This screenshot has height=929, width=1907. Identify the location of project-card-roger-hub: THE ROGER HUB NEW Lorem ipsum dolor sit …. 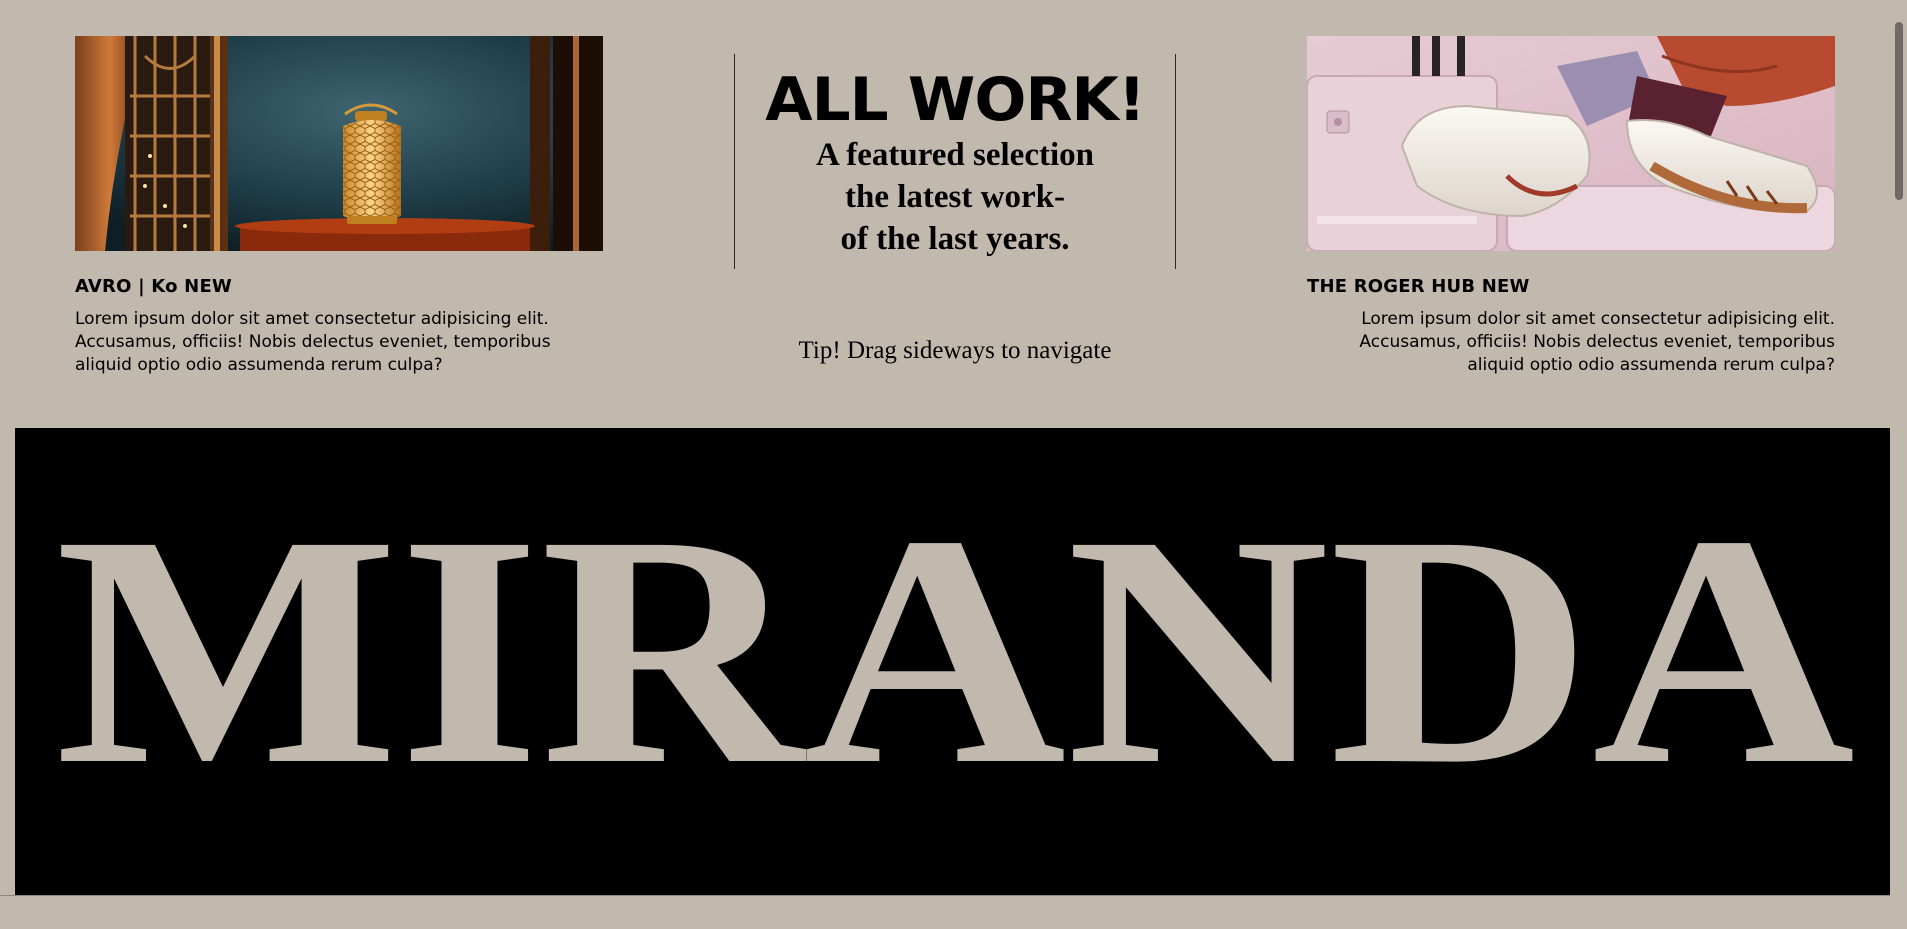
(1571, 206).